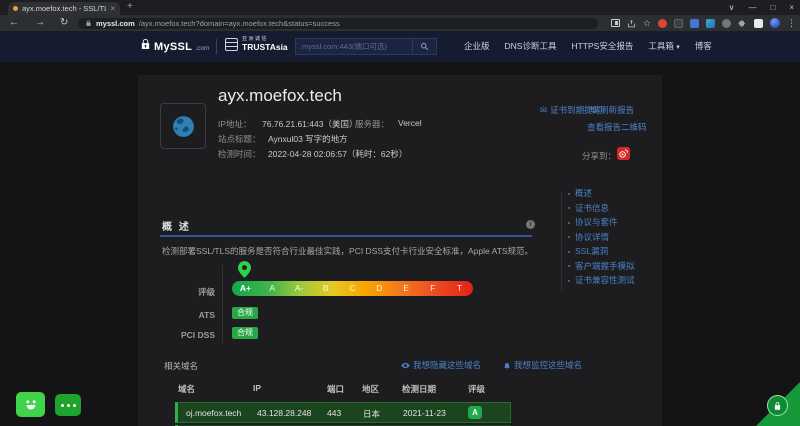  Describe the element at coordinates (245, 288) in the screenshot. I see `grade-a-plus: A+` at that location.